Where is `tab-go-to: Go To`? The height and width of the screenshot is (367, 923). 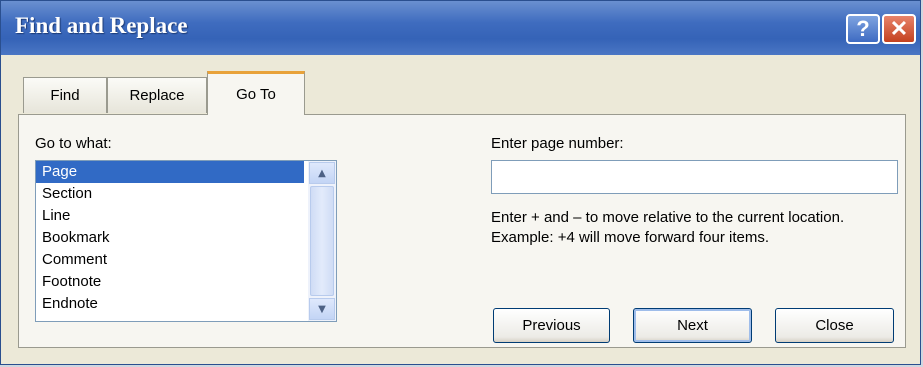 tab-go-to: Go To is located at coordinates (256, 93).